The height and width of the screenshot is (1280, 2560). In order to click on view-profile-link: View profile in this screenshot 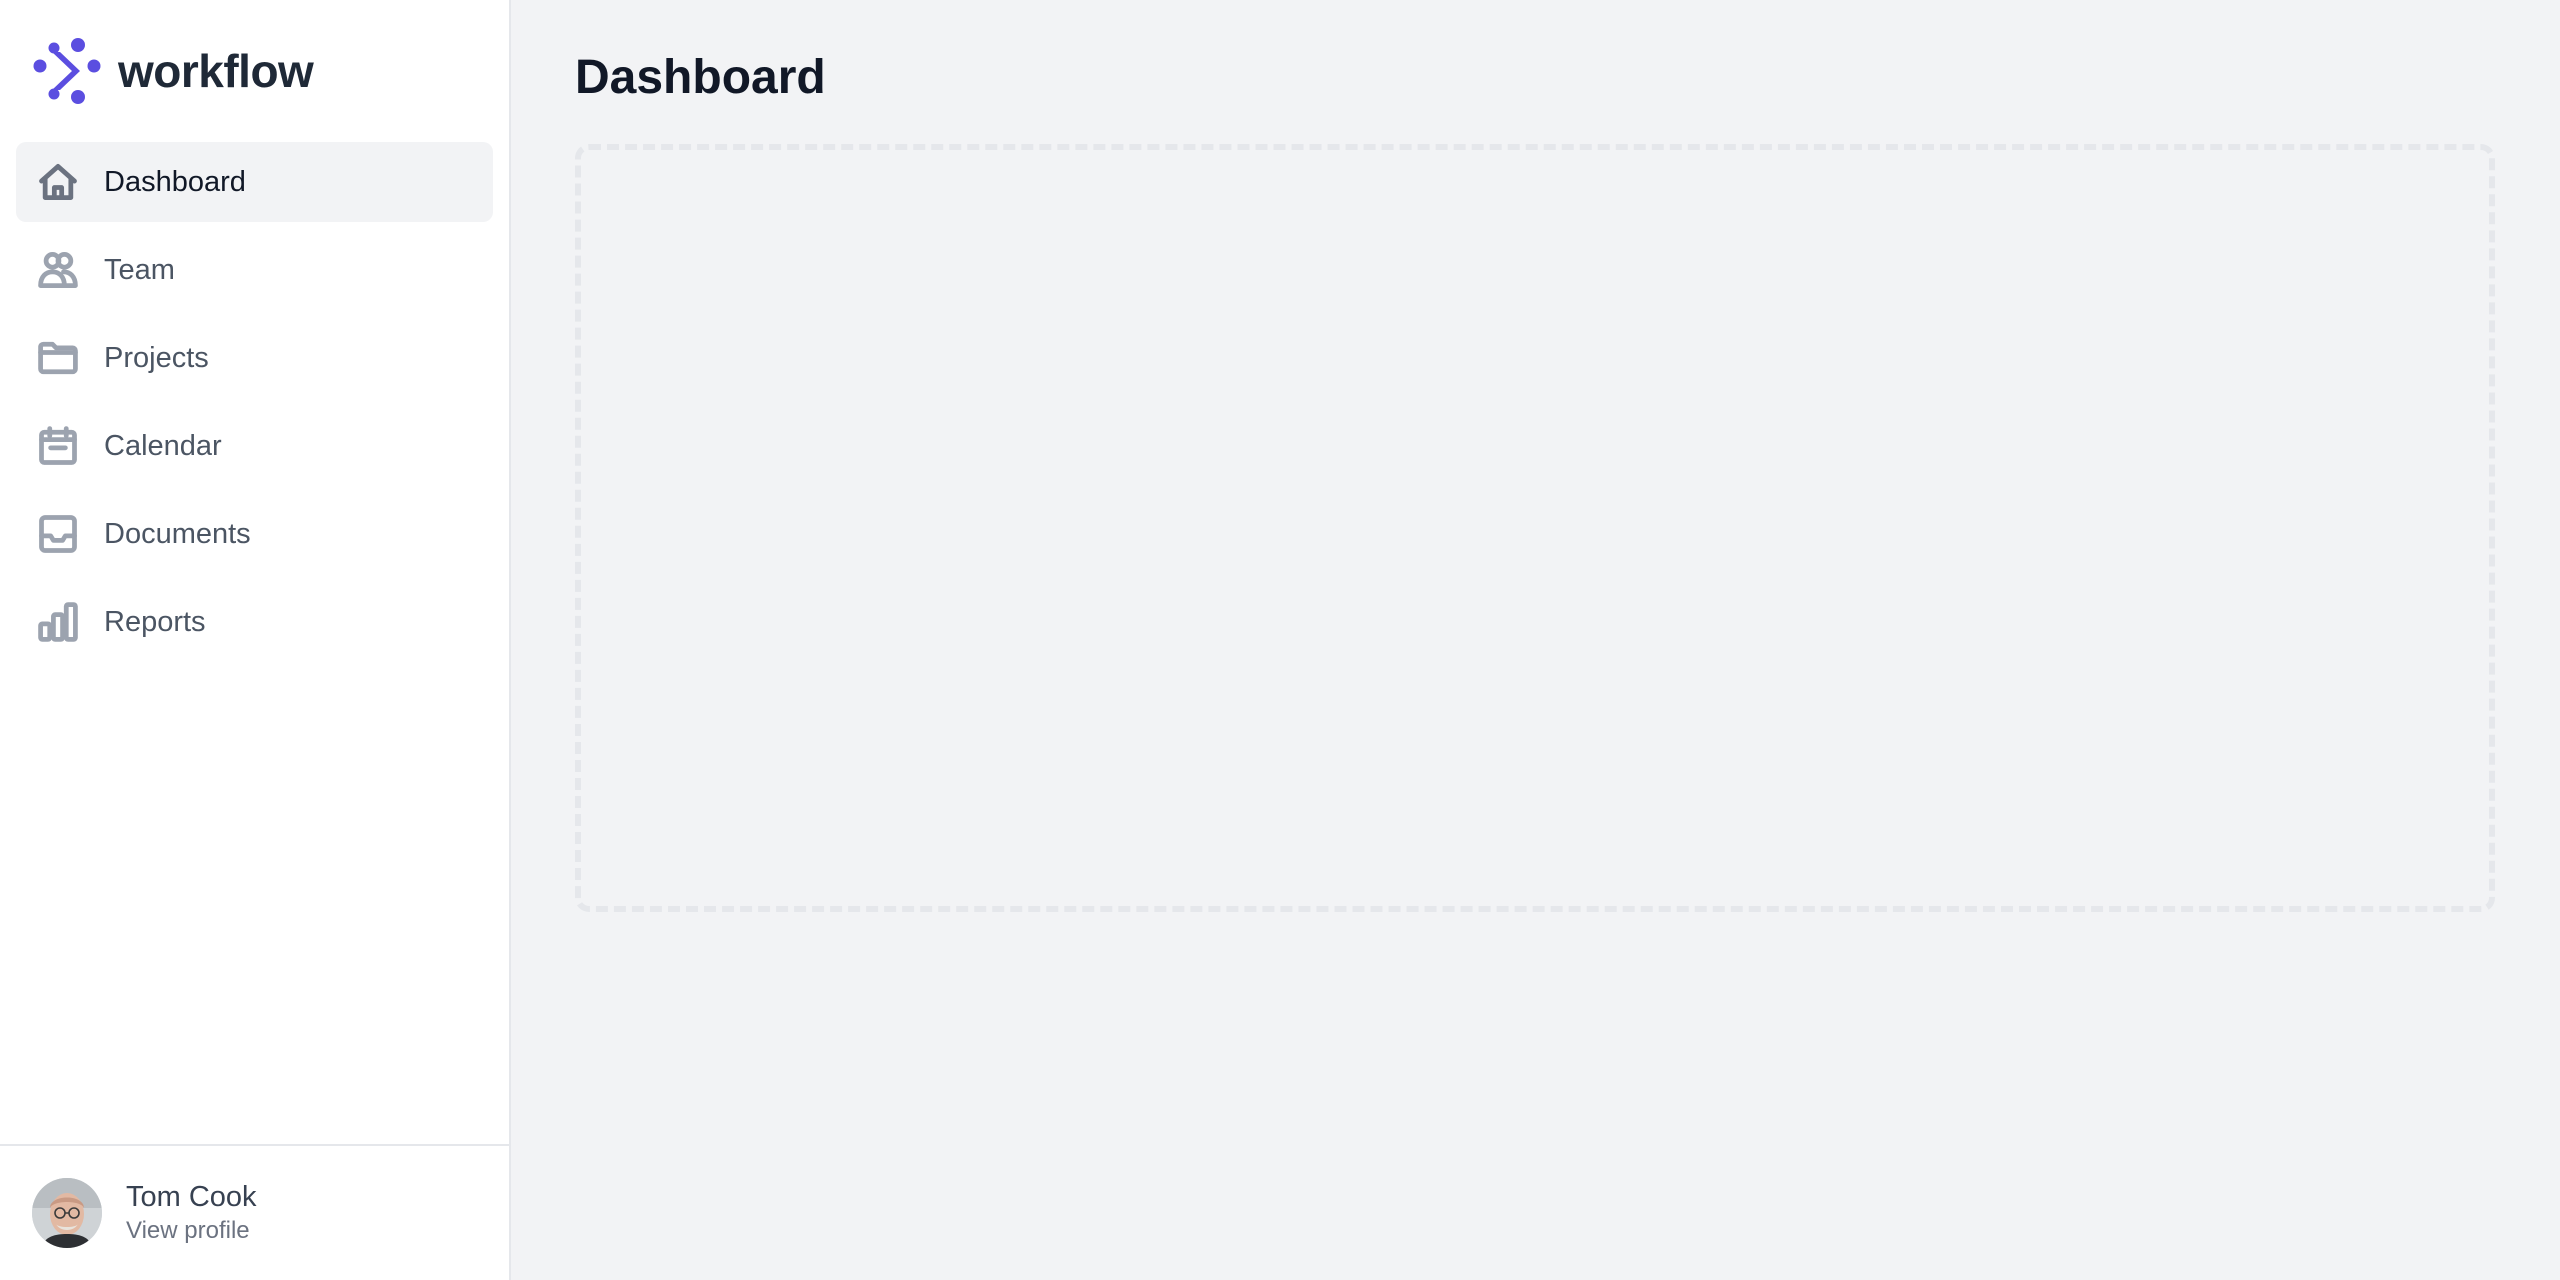, I will do `click(191, 1231)`.